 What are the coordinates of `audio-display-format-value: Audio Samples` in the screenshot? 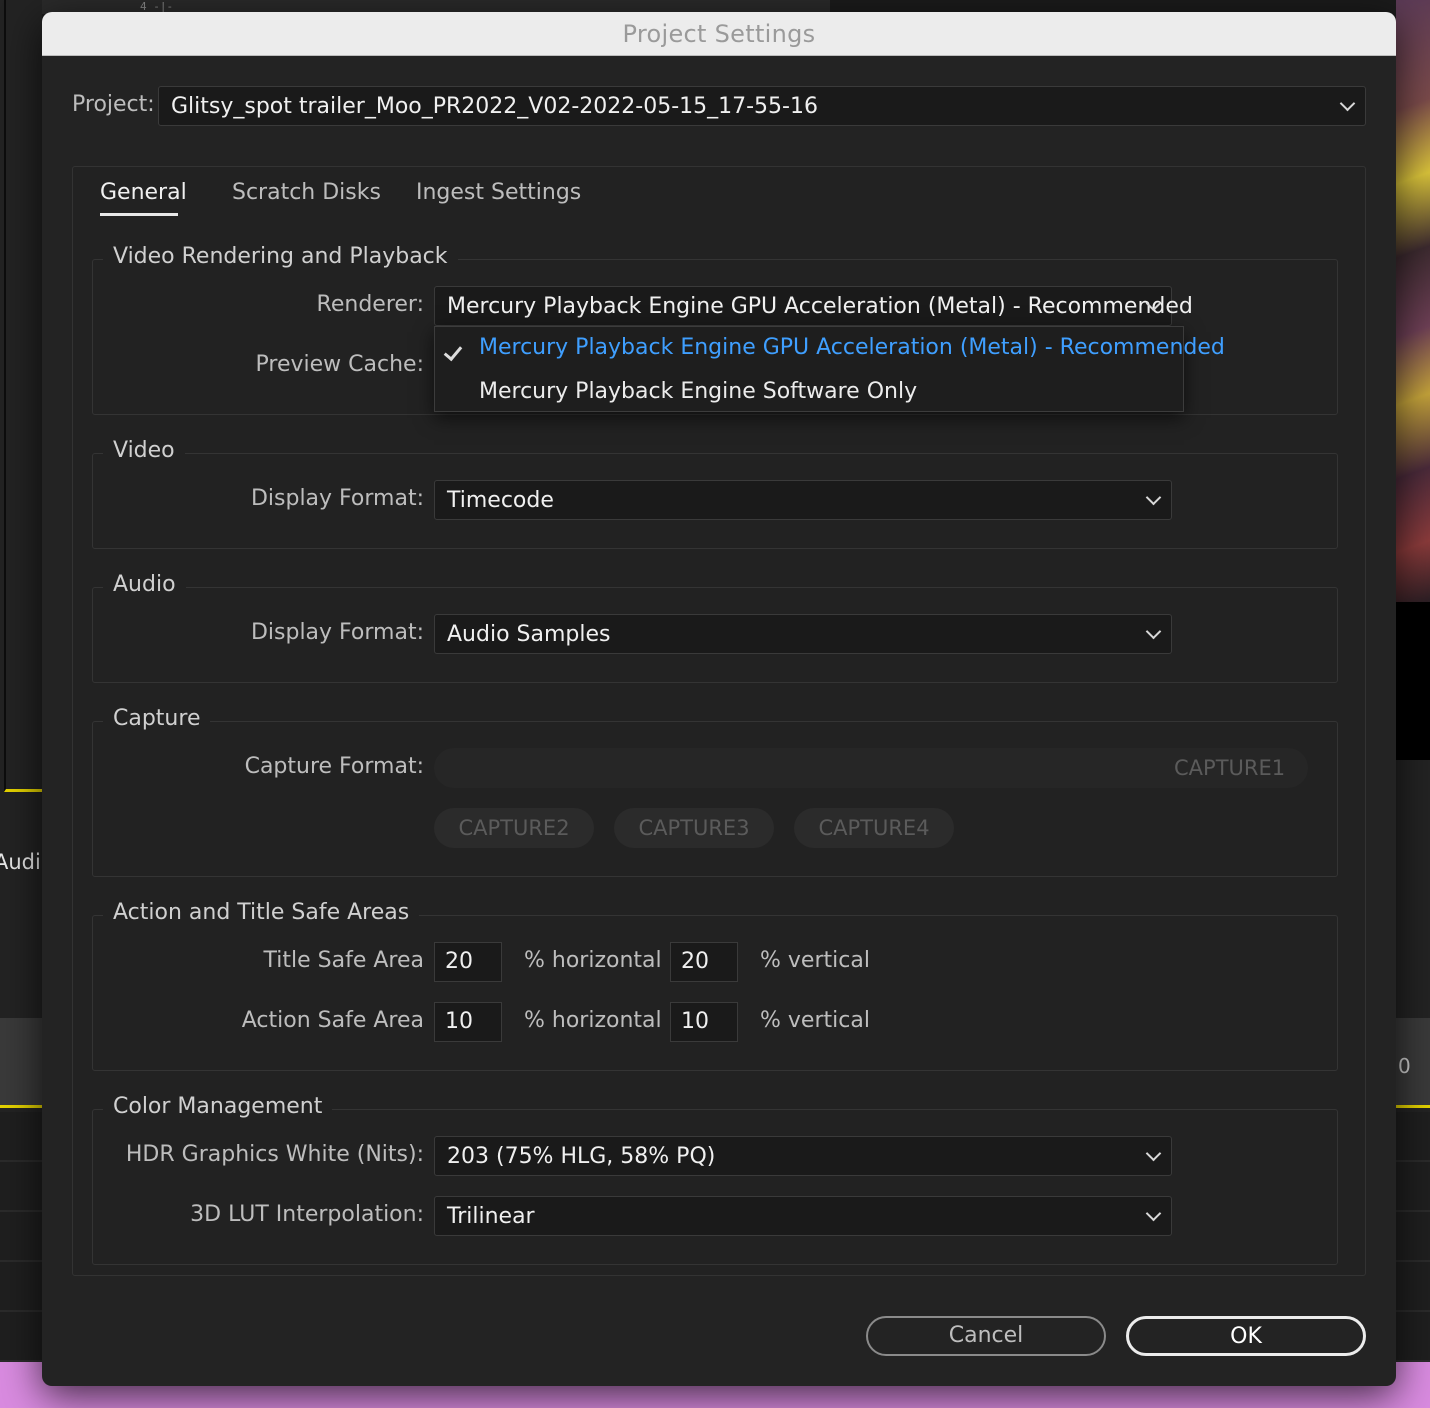 It's located at (529, 634).